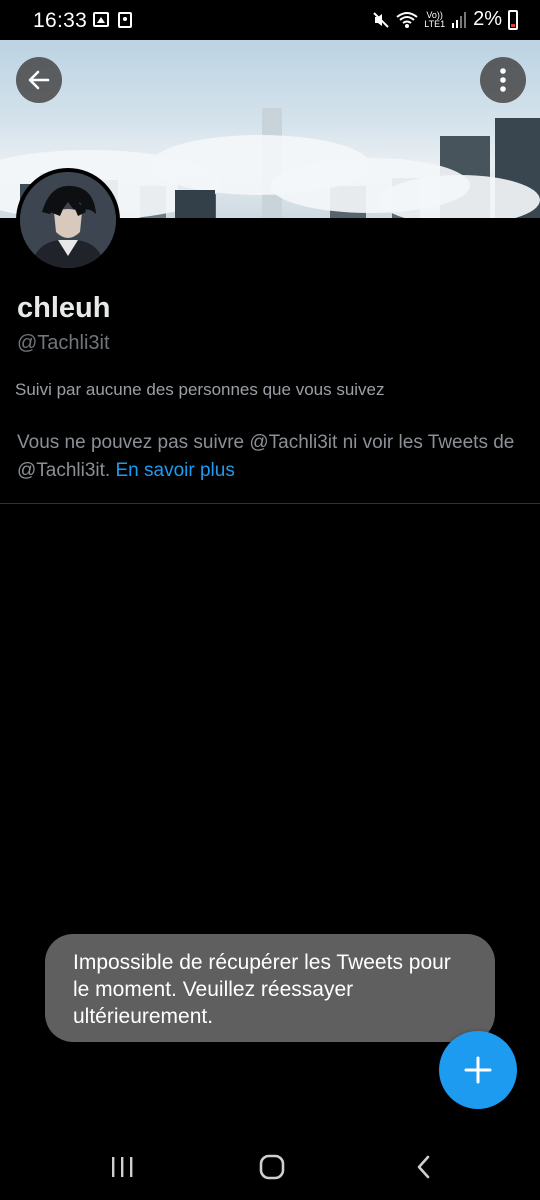 The height and width of the screenshot is (1200, 540). Describe the element at coordinates (270, 20) in the screenshot. I see `status-bar: 16:33 Vo)) LTE1 2%` at that location.